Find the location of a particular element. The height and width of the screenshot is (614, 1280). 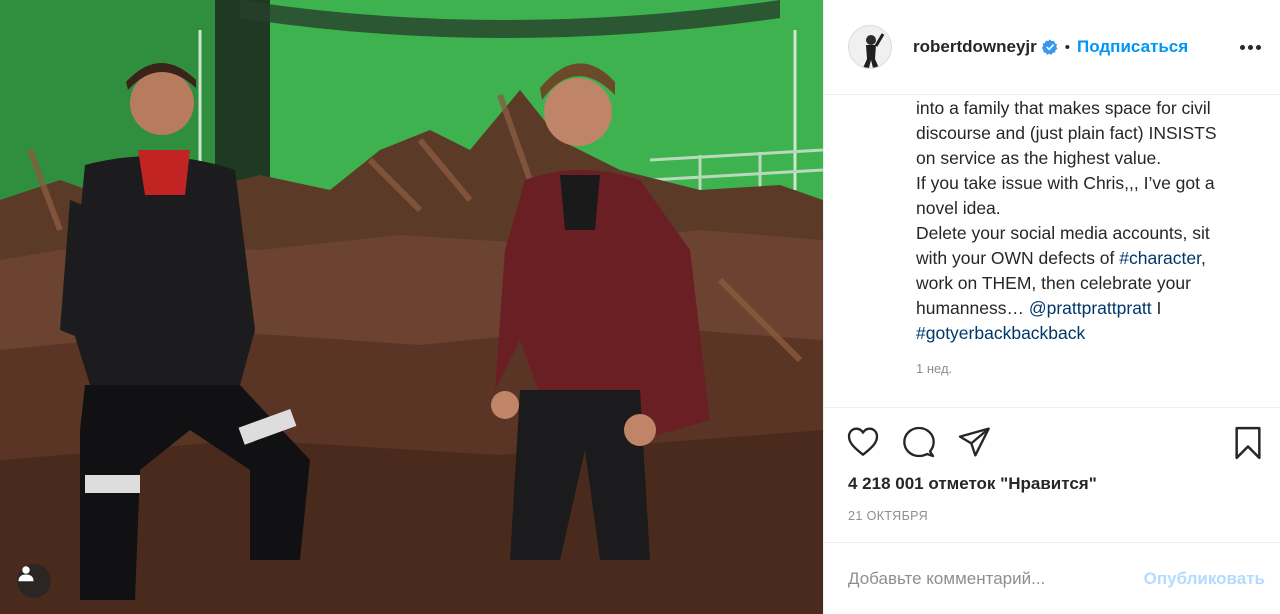

username-link: robertdowneyjr is located at coordinates (975, 47).